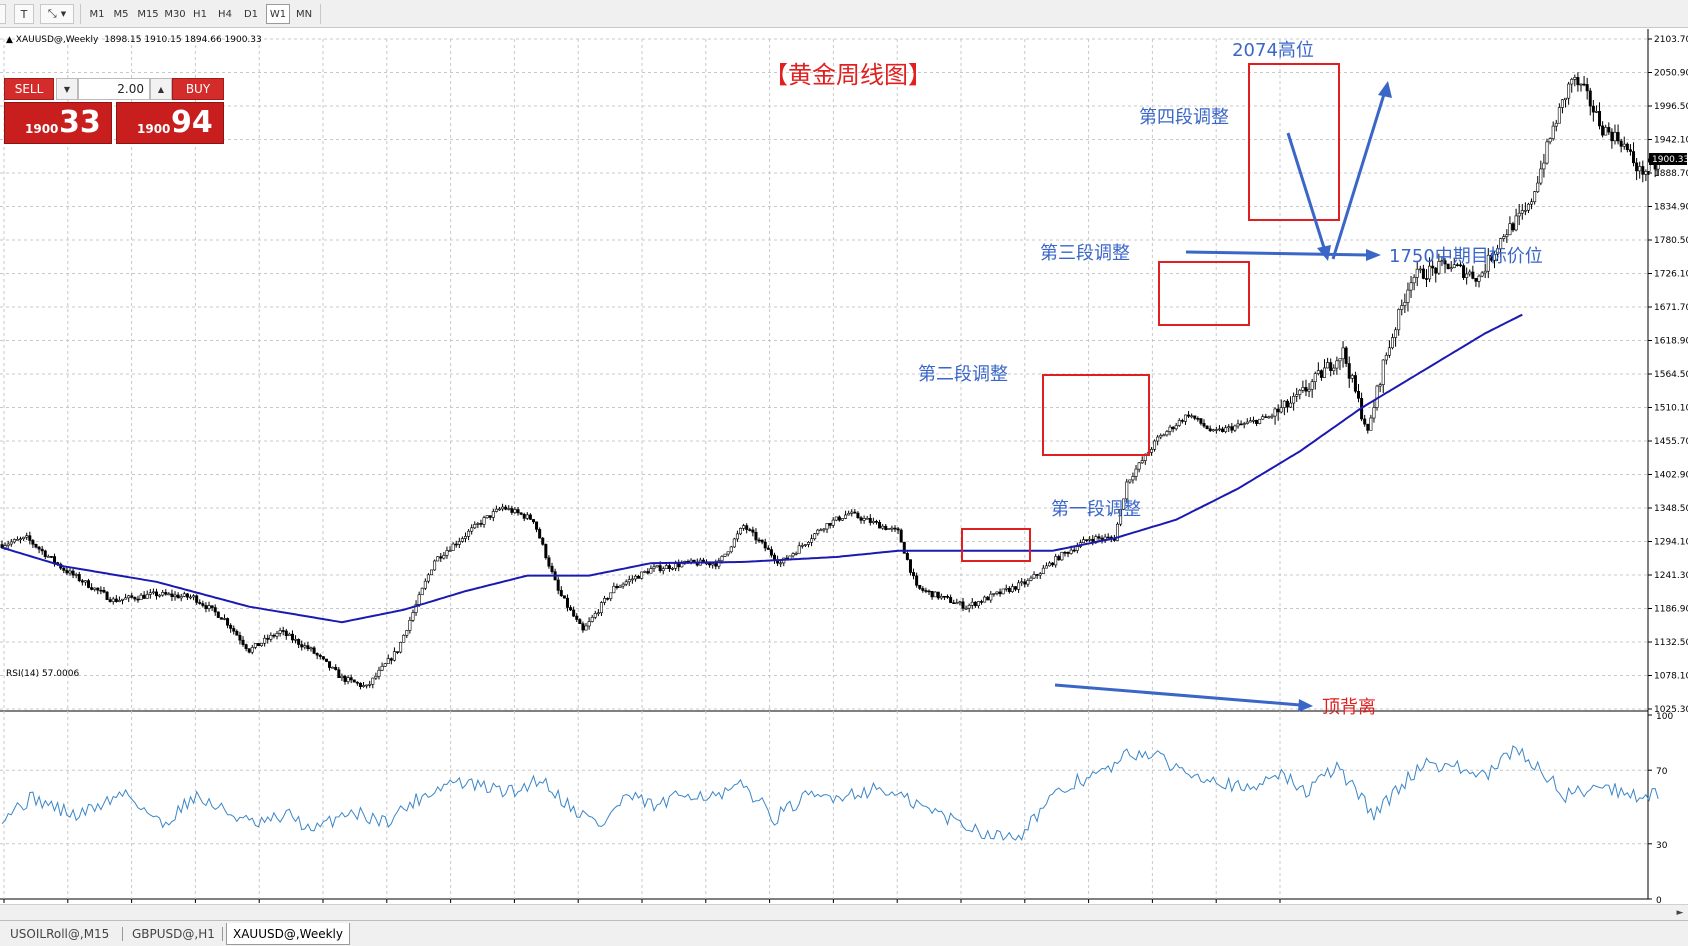 The width and height of the screenshot is (1688, 946). What do you see at coordinates (844, 912) in the screenshot?
I see `horizontal-scrollbar: ►` at bounding box center [844, 912].